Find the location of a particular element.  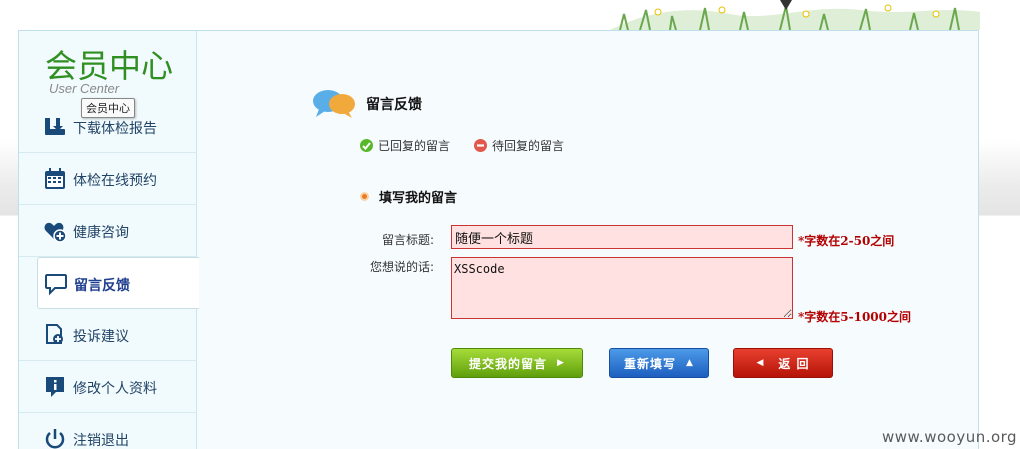

legend-pending: 待回复的留言 is located at coordinates (519, 145).